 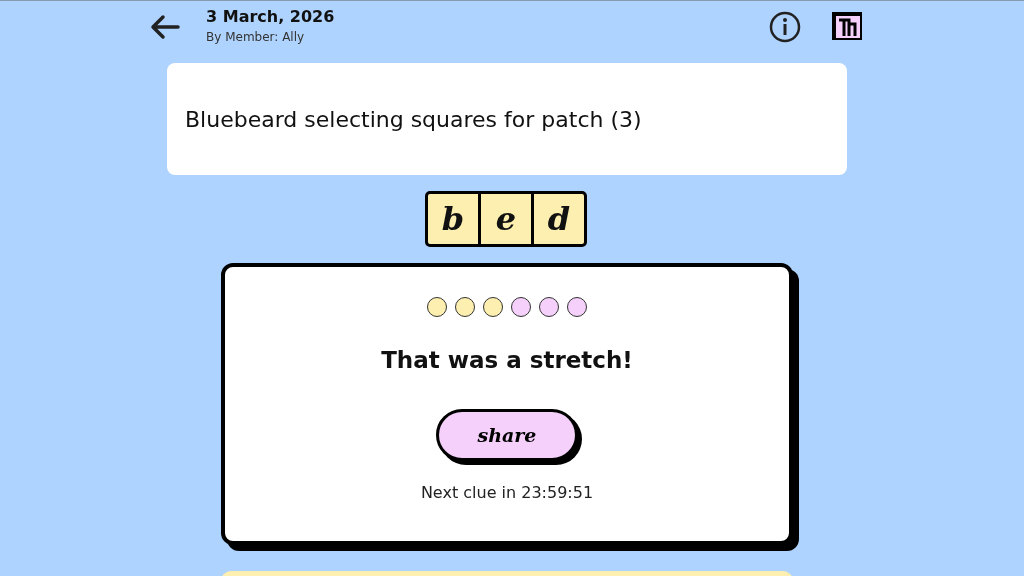 What do you see at coordinates (557, 219) in the screenshot?
I see `answer-letter: d` at bounding box center [557, 219].